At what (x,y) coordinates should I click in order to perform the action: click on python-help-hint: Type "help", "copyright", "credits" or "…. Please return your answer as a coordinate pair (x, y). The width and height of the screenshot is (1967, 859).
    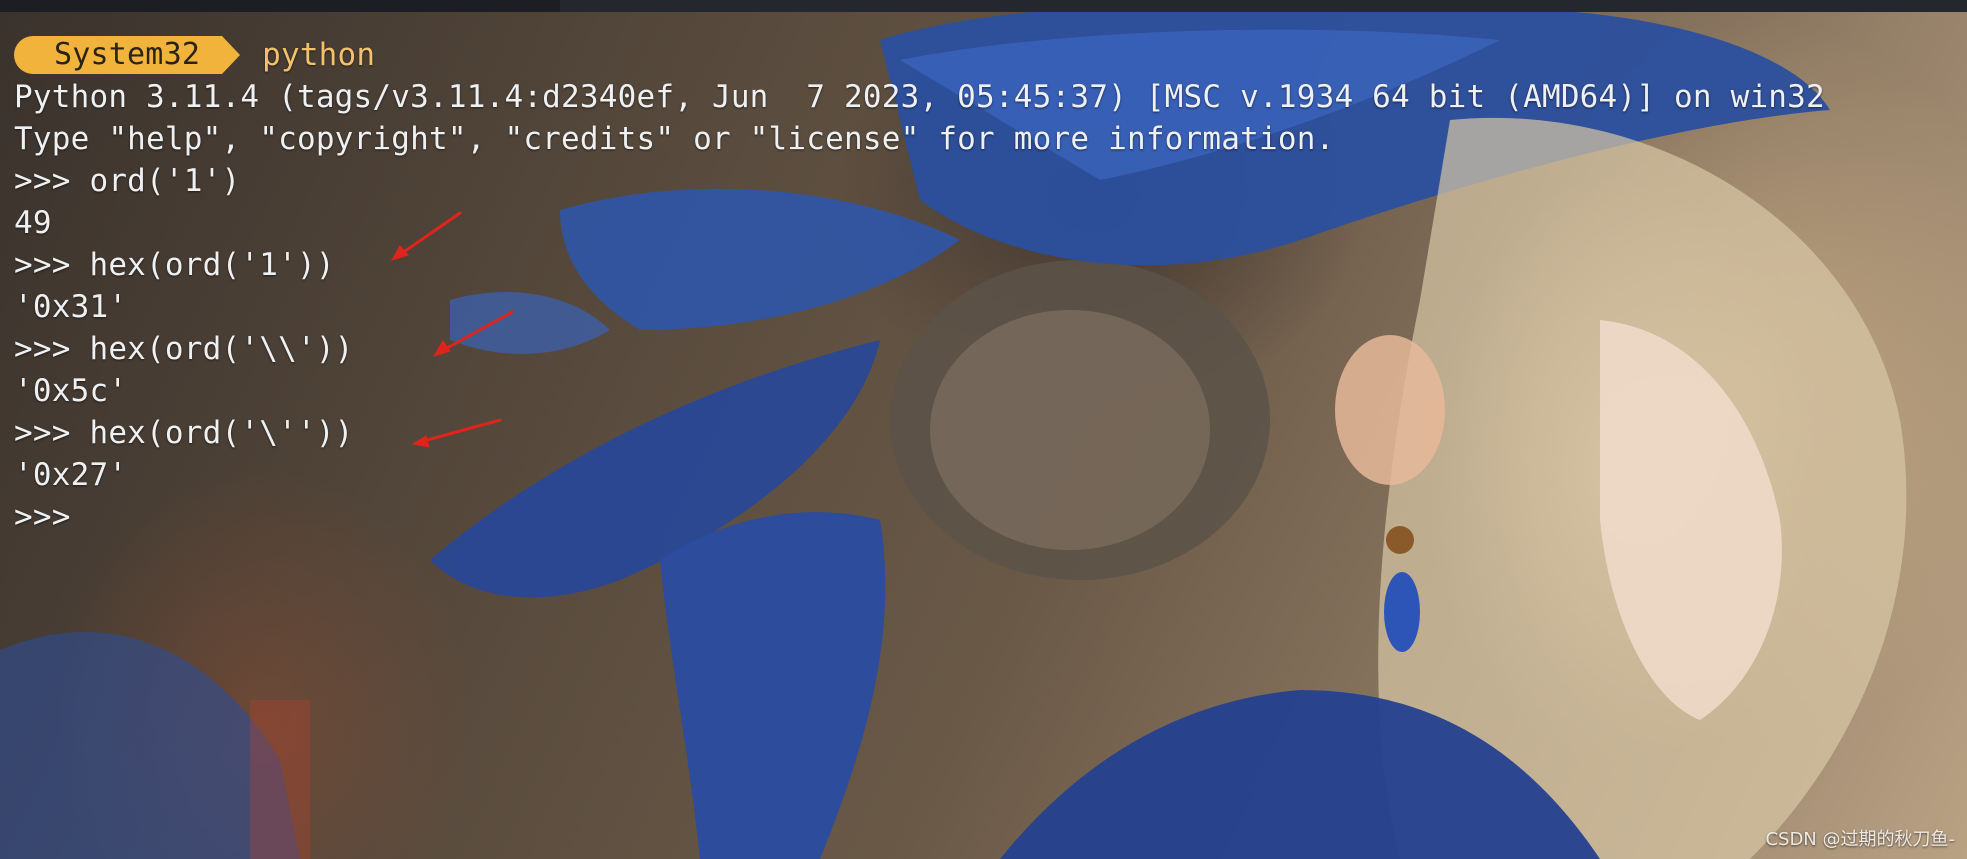
    Looking at the image, I should click on (674, 139).